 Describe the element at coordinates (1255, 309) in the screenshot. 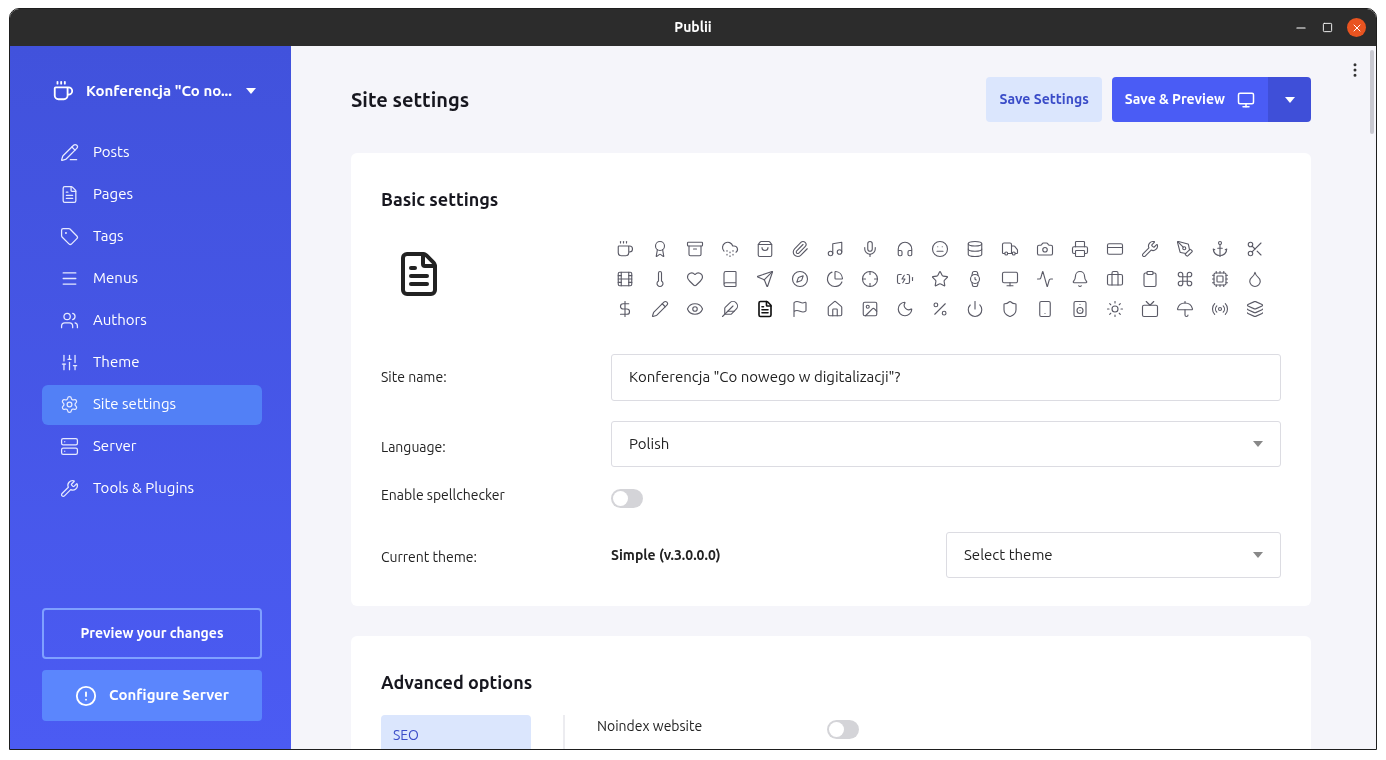

I see `layers-icon` at that location.